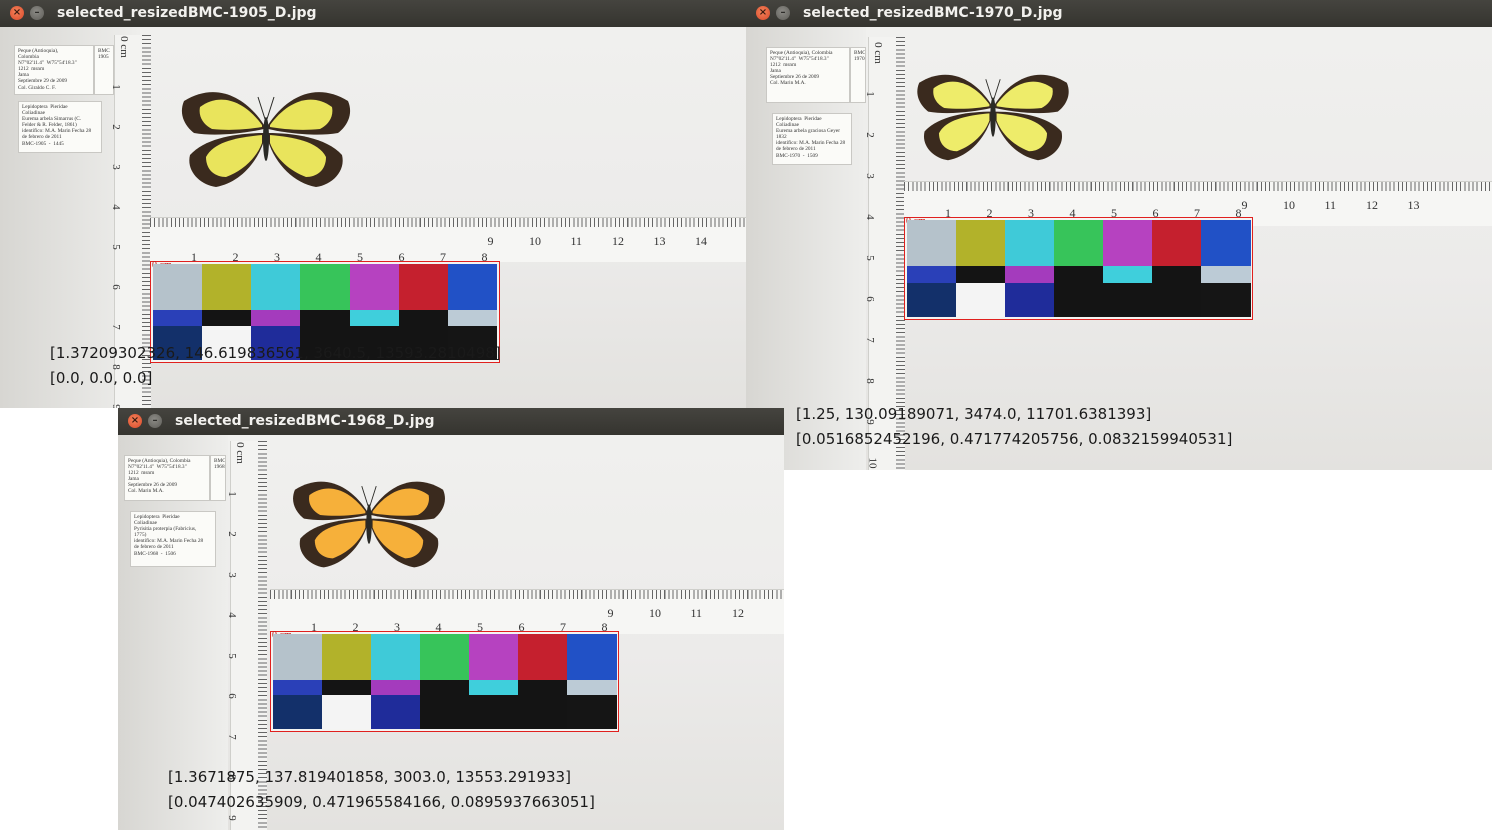 This screenshot has width=1492, height=830. Describe the element at coordinates (231, 817) in the screenshot. I see `vruler-tick-label: 9` at that location.